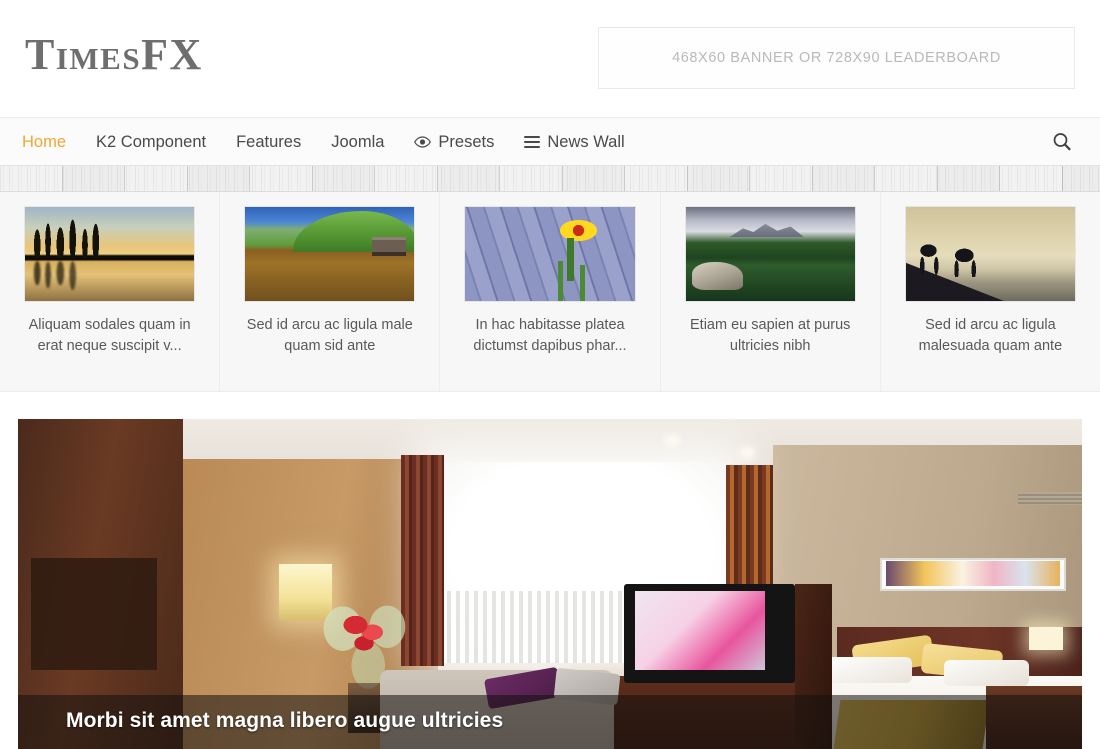  Describe the element at coordinates (550, 179) in the screenshot. I see `wood-texture-divider` at that location.